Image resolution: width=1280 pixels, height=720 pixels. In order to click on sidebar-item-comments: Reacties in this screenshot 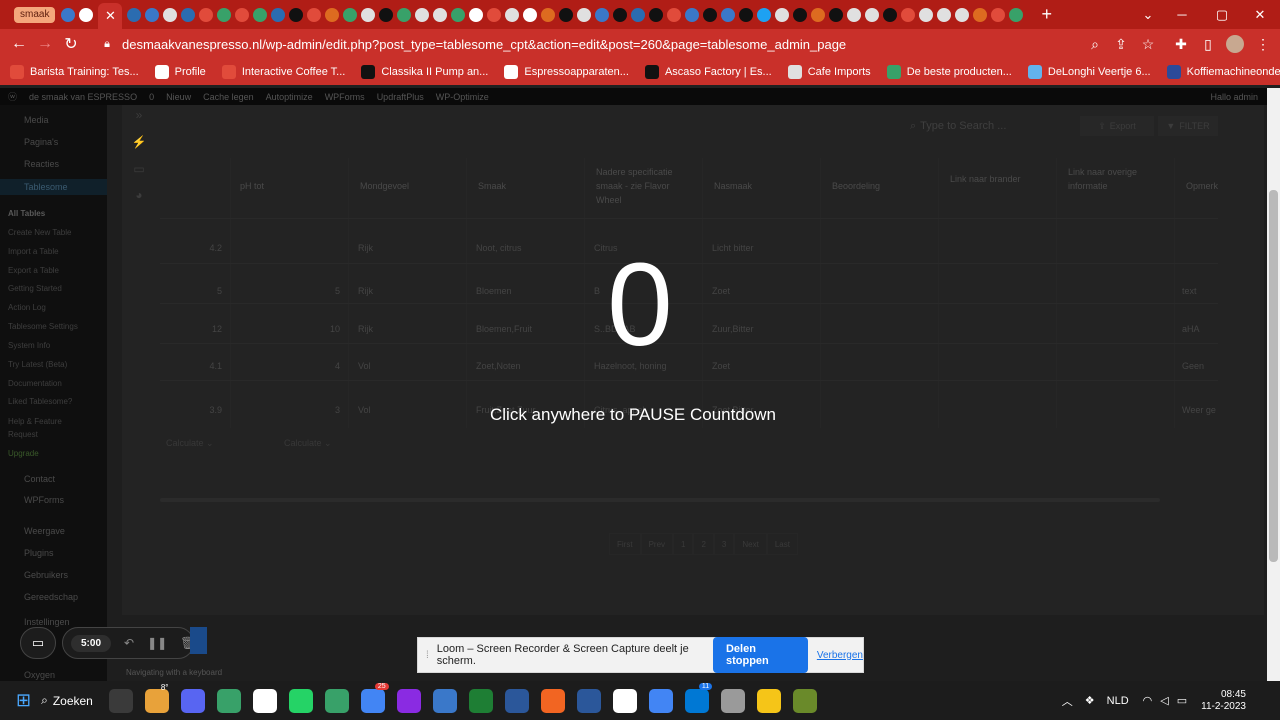, I will do `click(53, 164)`.